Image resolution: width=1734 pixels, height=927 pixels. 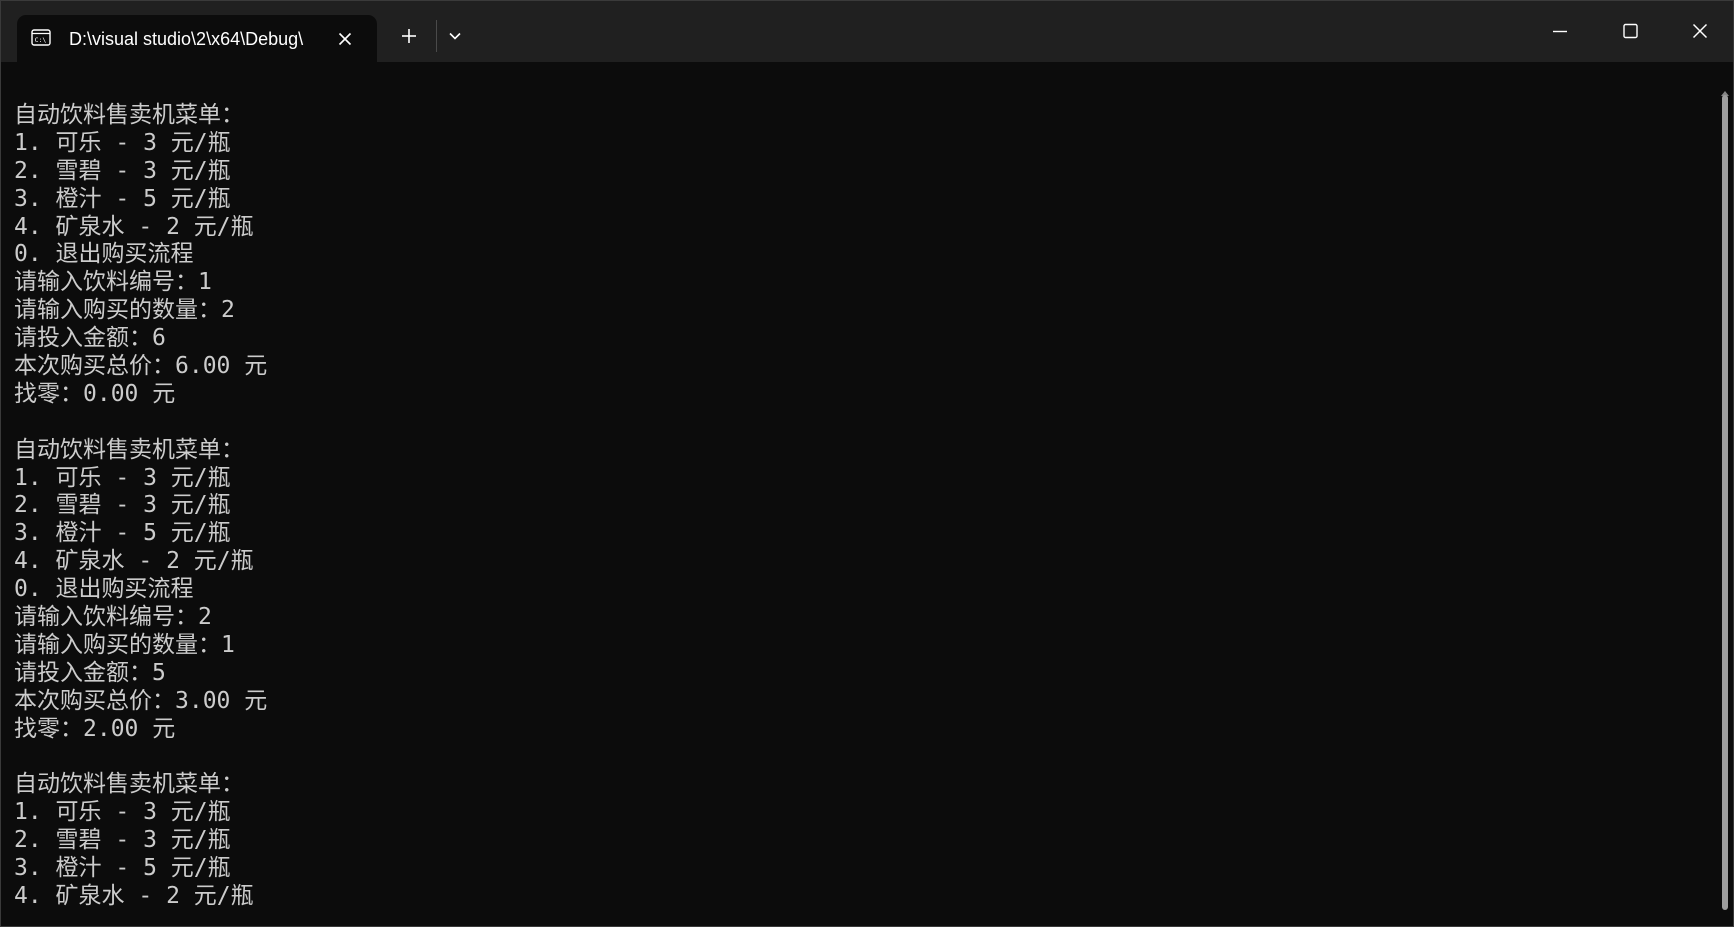 What do you see at coordinates (409, 36) in the screenshot?
I see `plus-icon` at bounding box center [409, 36].